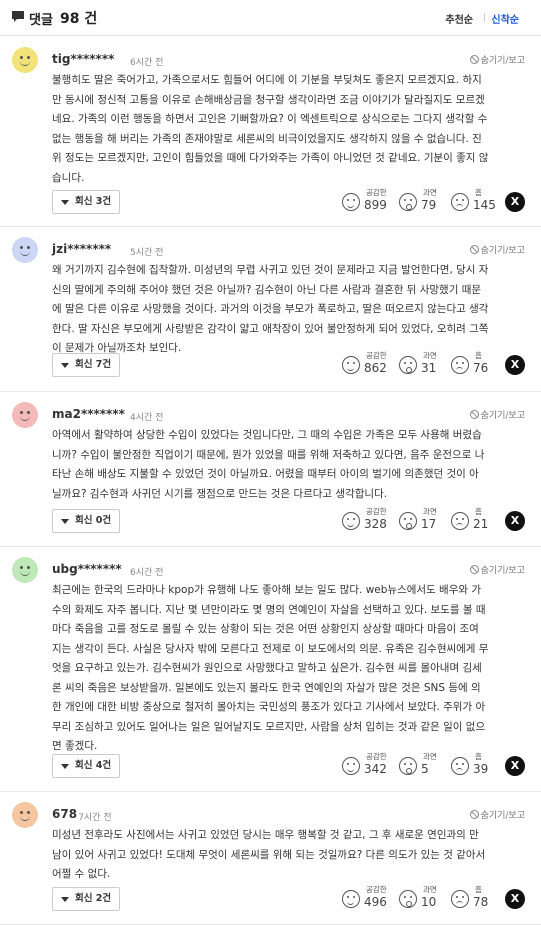 This screenshot has width=541, height=925. What do you see at coordinates (429, 368) in the screenshot?
I see `reaction-count: 31` at bounding box center [429, 368].